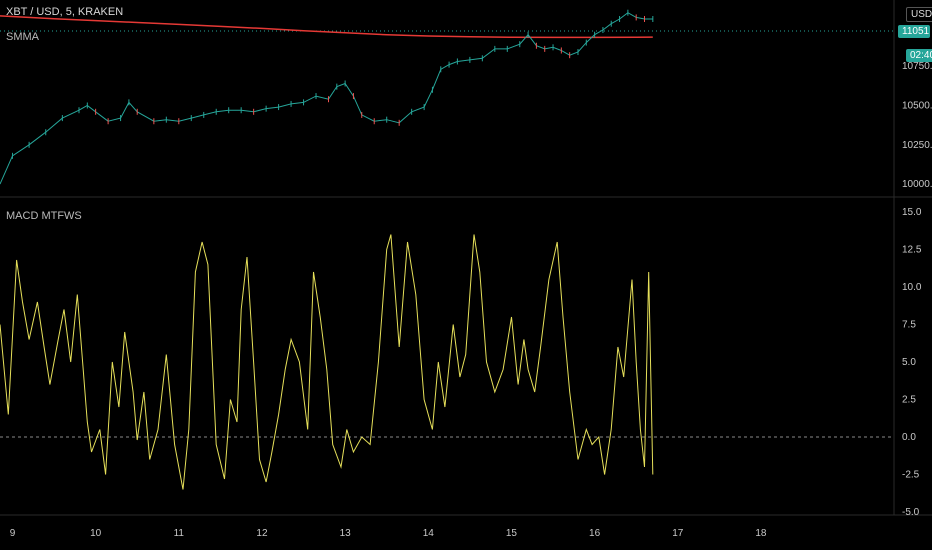 The height and width of the screenshot is (550, 932). I want to click on y-tick-label: 0.0, so click(909, 437).